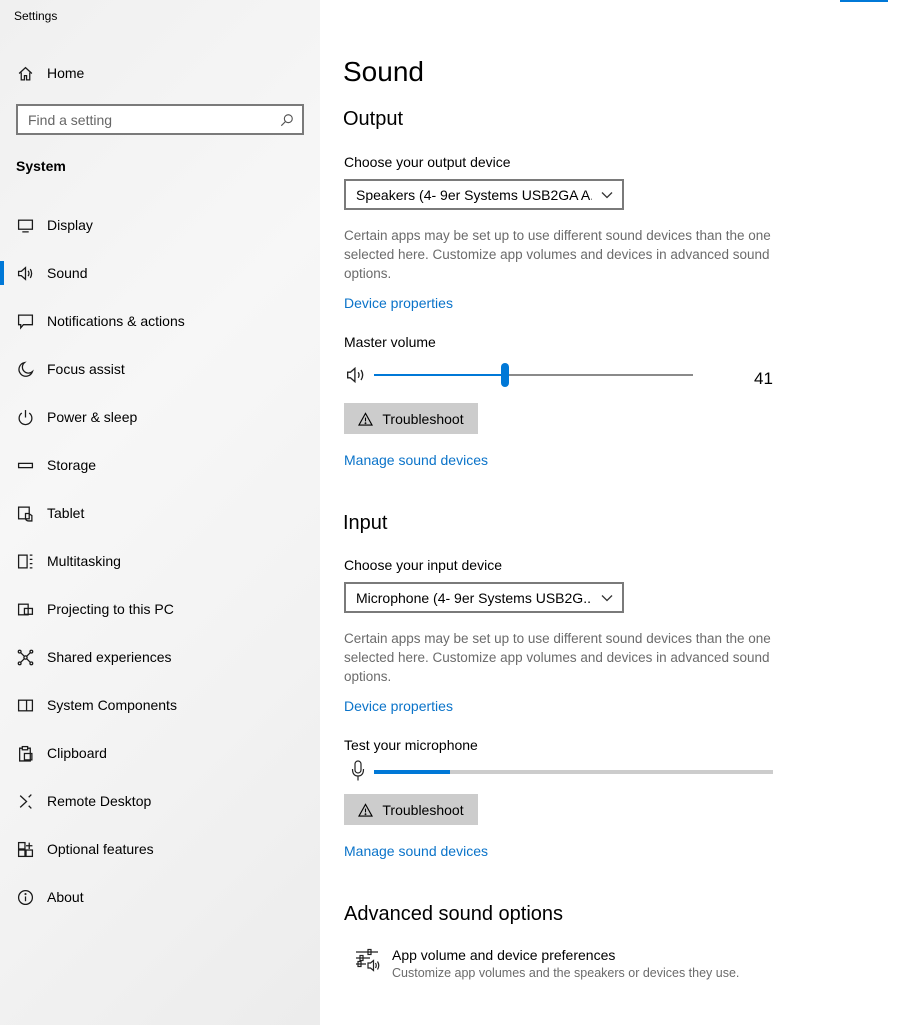  I want to click on sidebar-item-display: Display, so click(160, 225).